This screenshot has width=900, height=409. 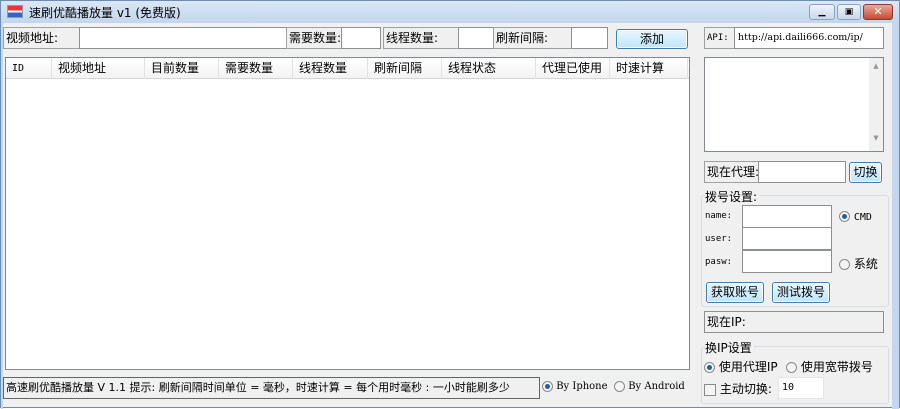 I want to click on auto-switch-label: 主动切换:, so click(x=745, y=389).